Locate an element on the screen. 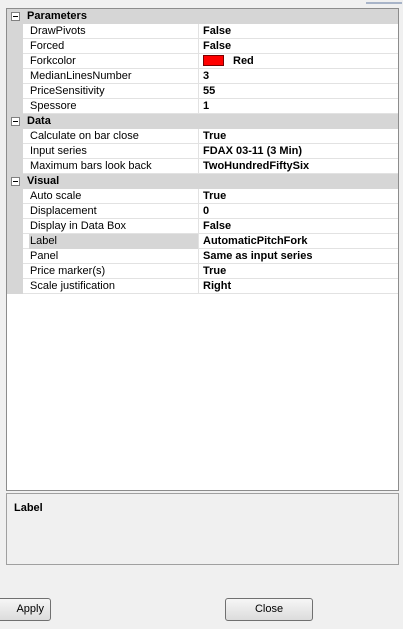 This screenshot has height=629, width=403. property-name: Displacement is located at coordinates (114, 211).